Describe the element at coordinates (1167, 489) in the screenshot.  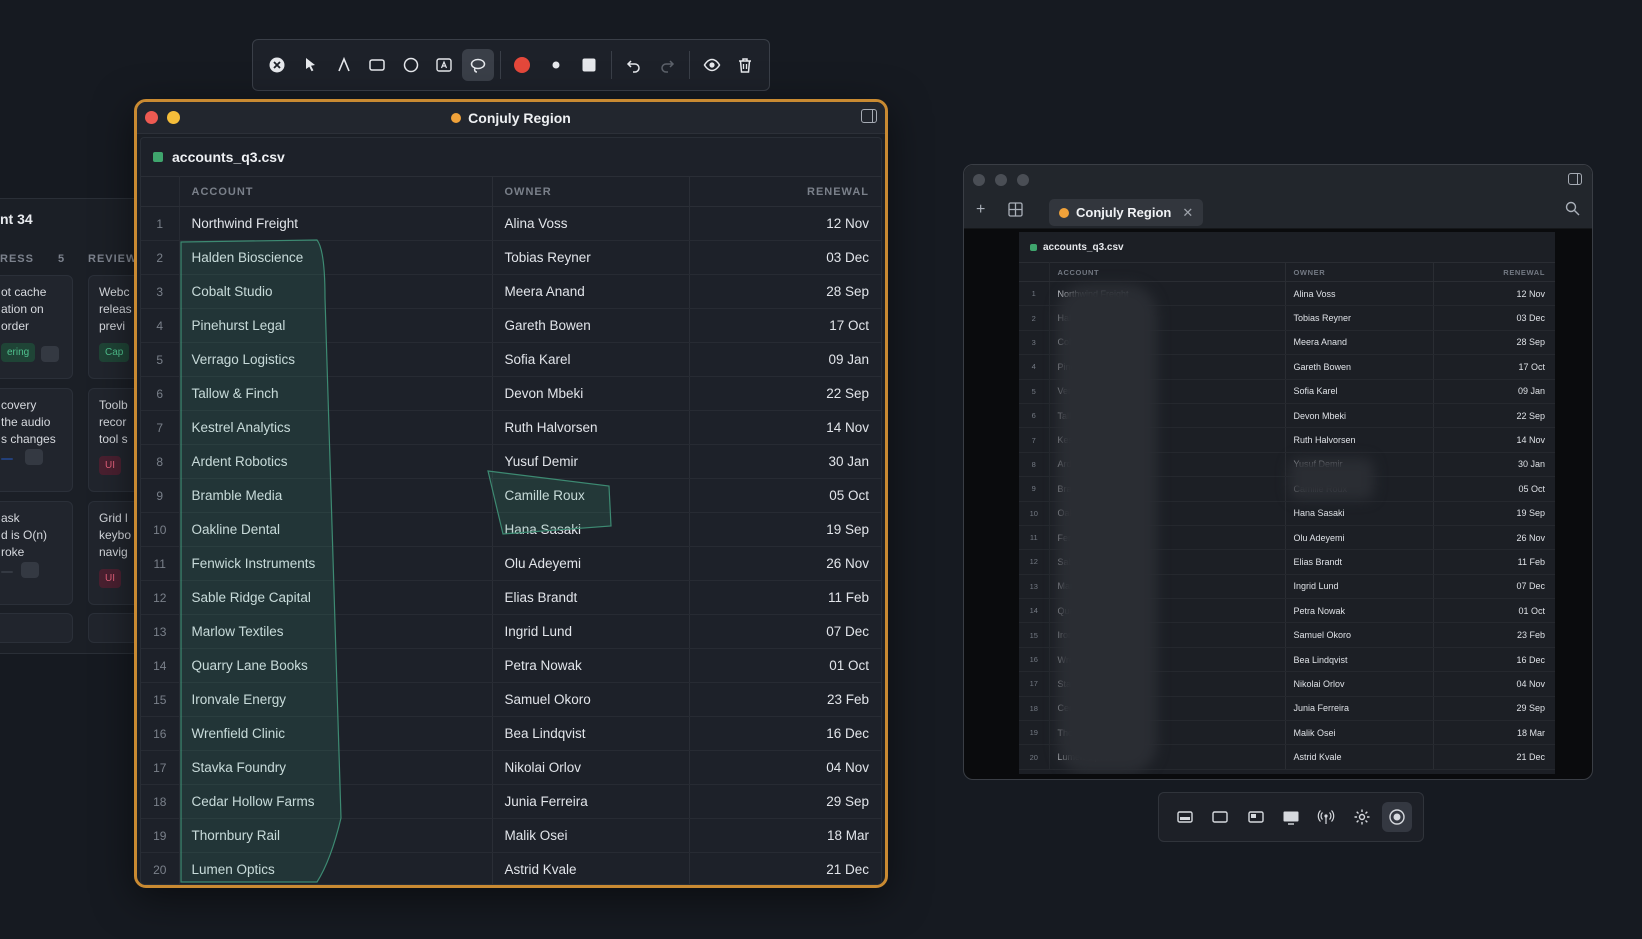
I see `account-cell: Bramble Media` at that location.